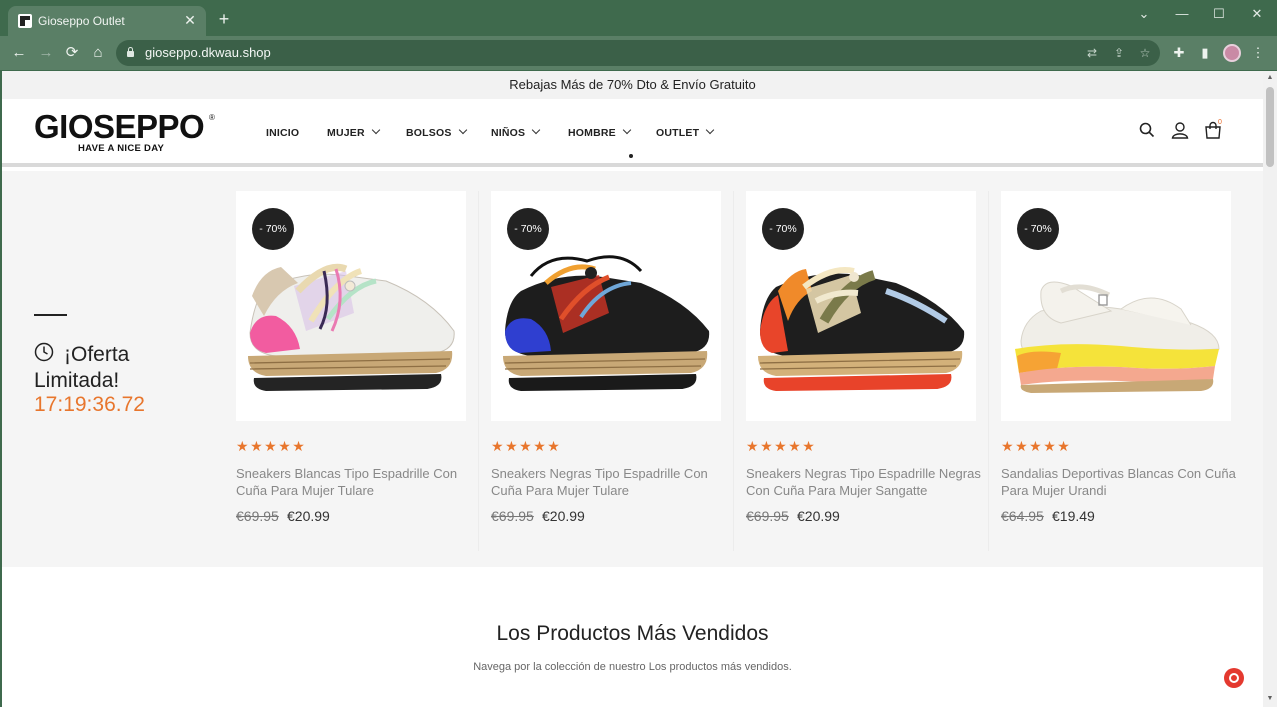 Image resolution: width=1277 pixels, height=707 pixels. I want to click on page-scrollbar: ▲ ▼, so click(1270, 389).